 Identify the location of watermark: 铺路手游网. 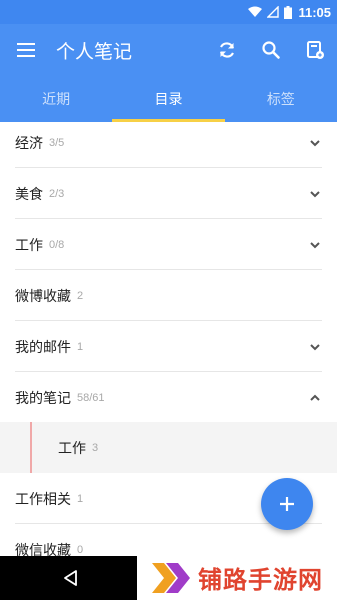
(236, 577).